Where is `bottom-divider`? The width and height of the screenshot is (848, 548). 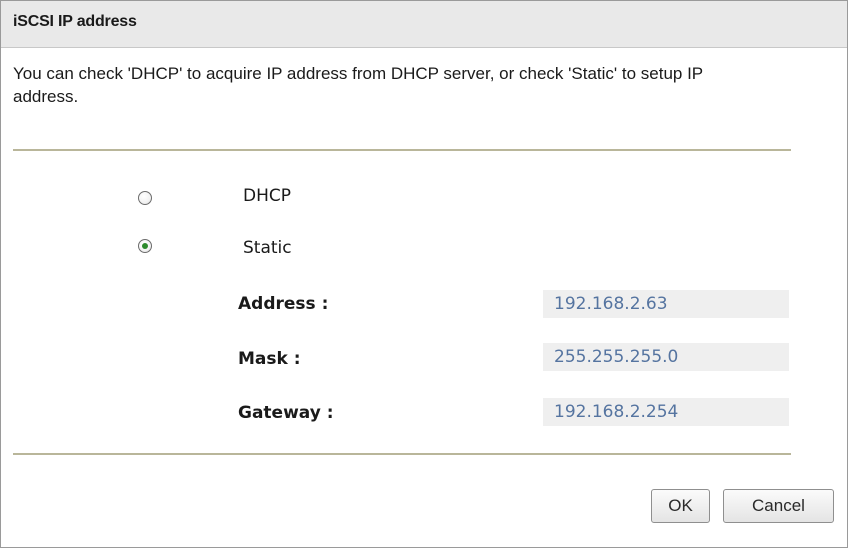 bottom-divider is located at coordinates (402, 454).